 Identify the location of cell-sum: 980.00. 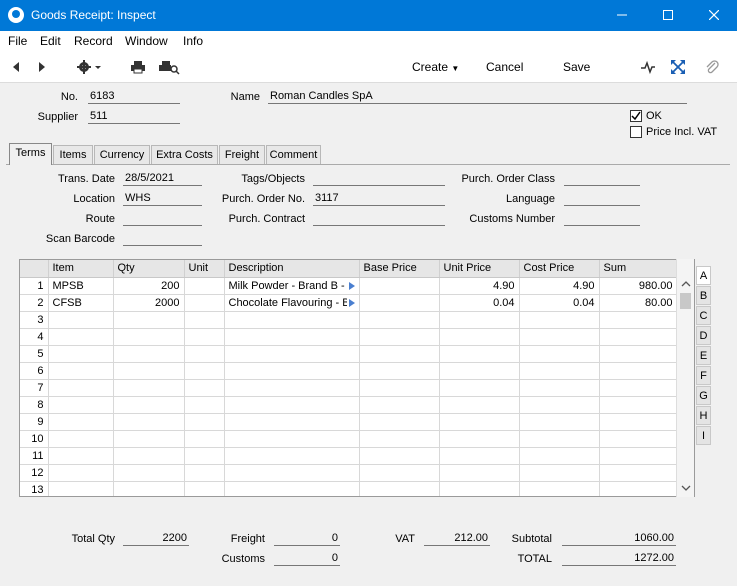
(638, 286).